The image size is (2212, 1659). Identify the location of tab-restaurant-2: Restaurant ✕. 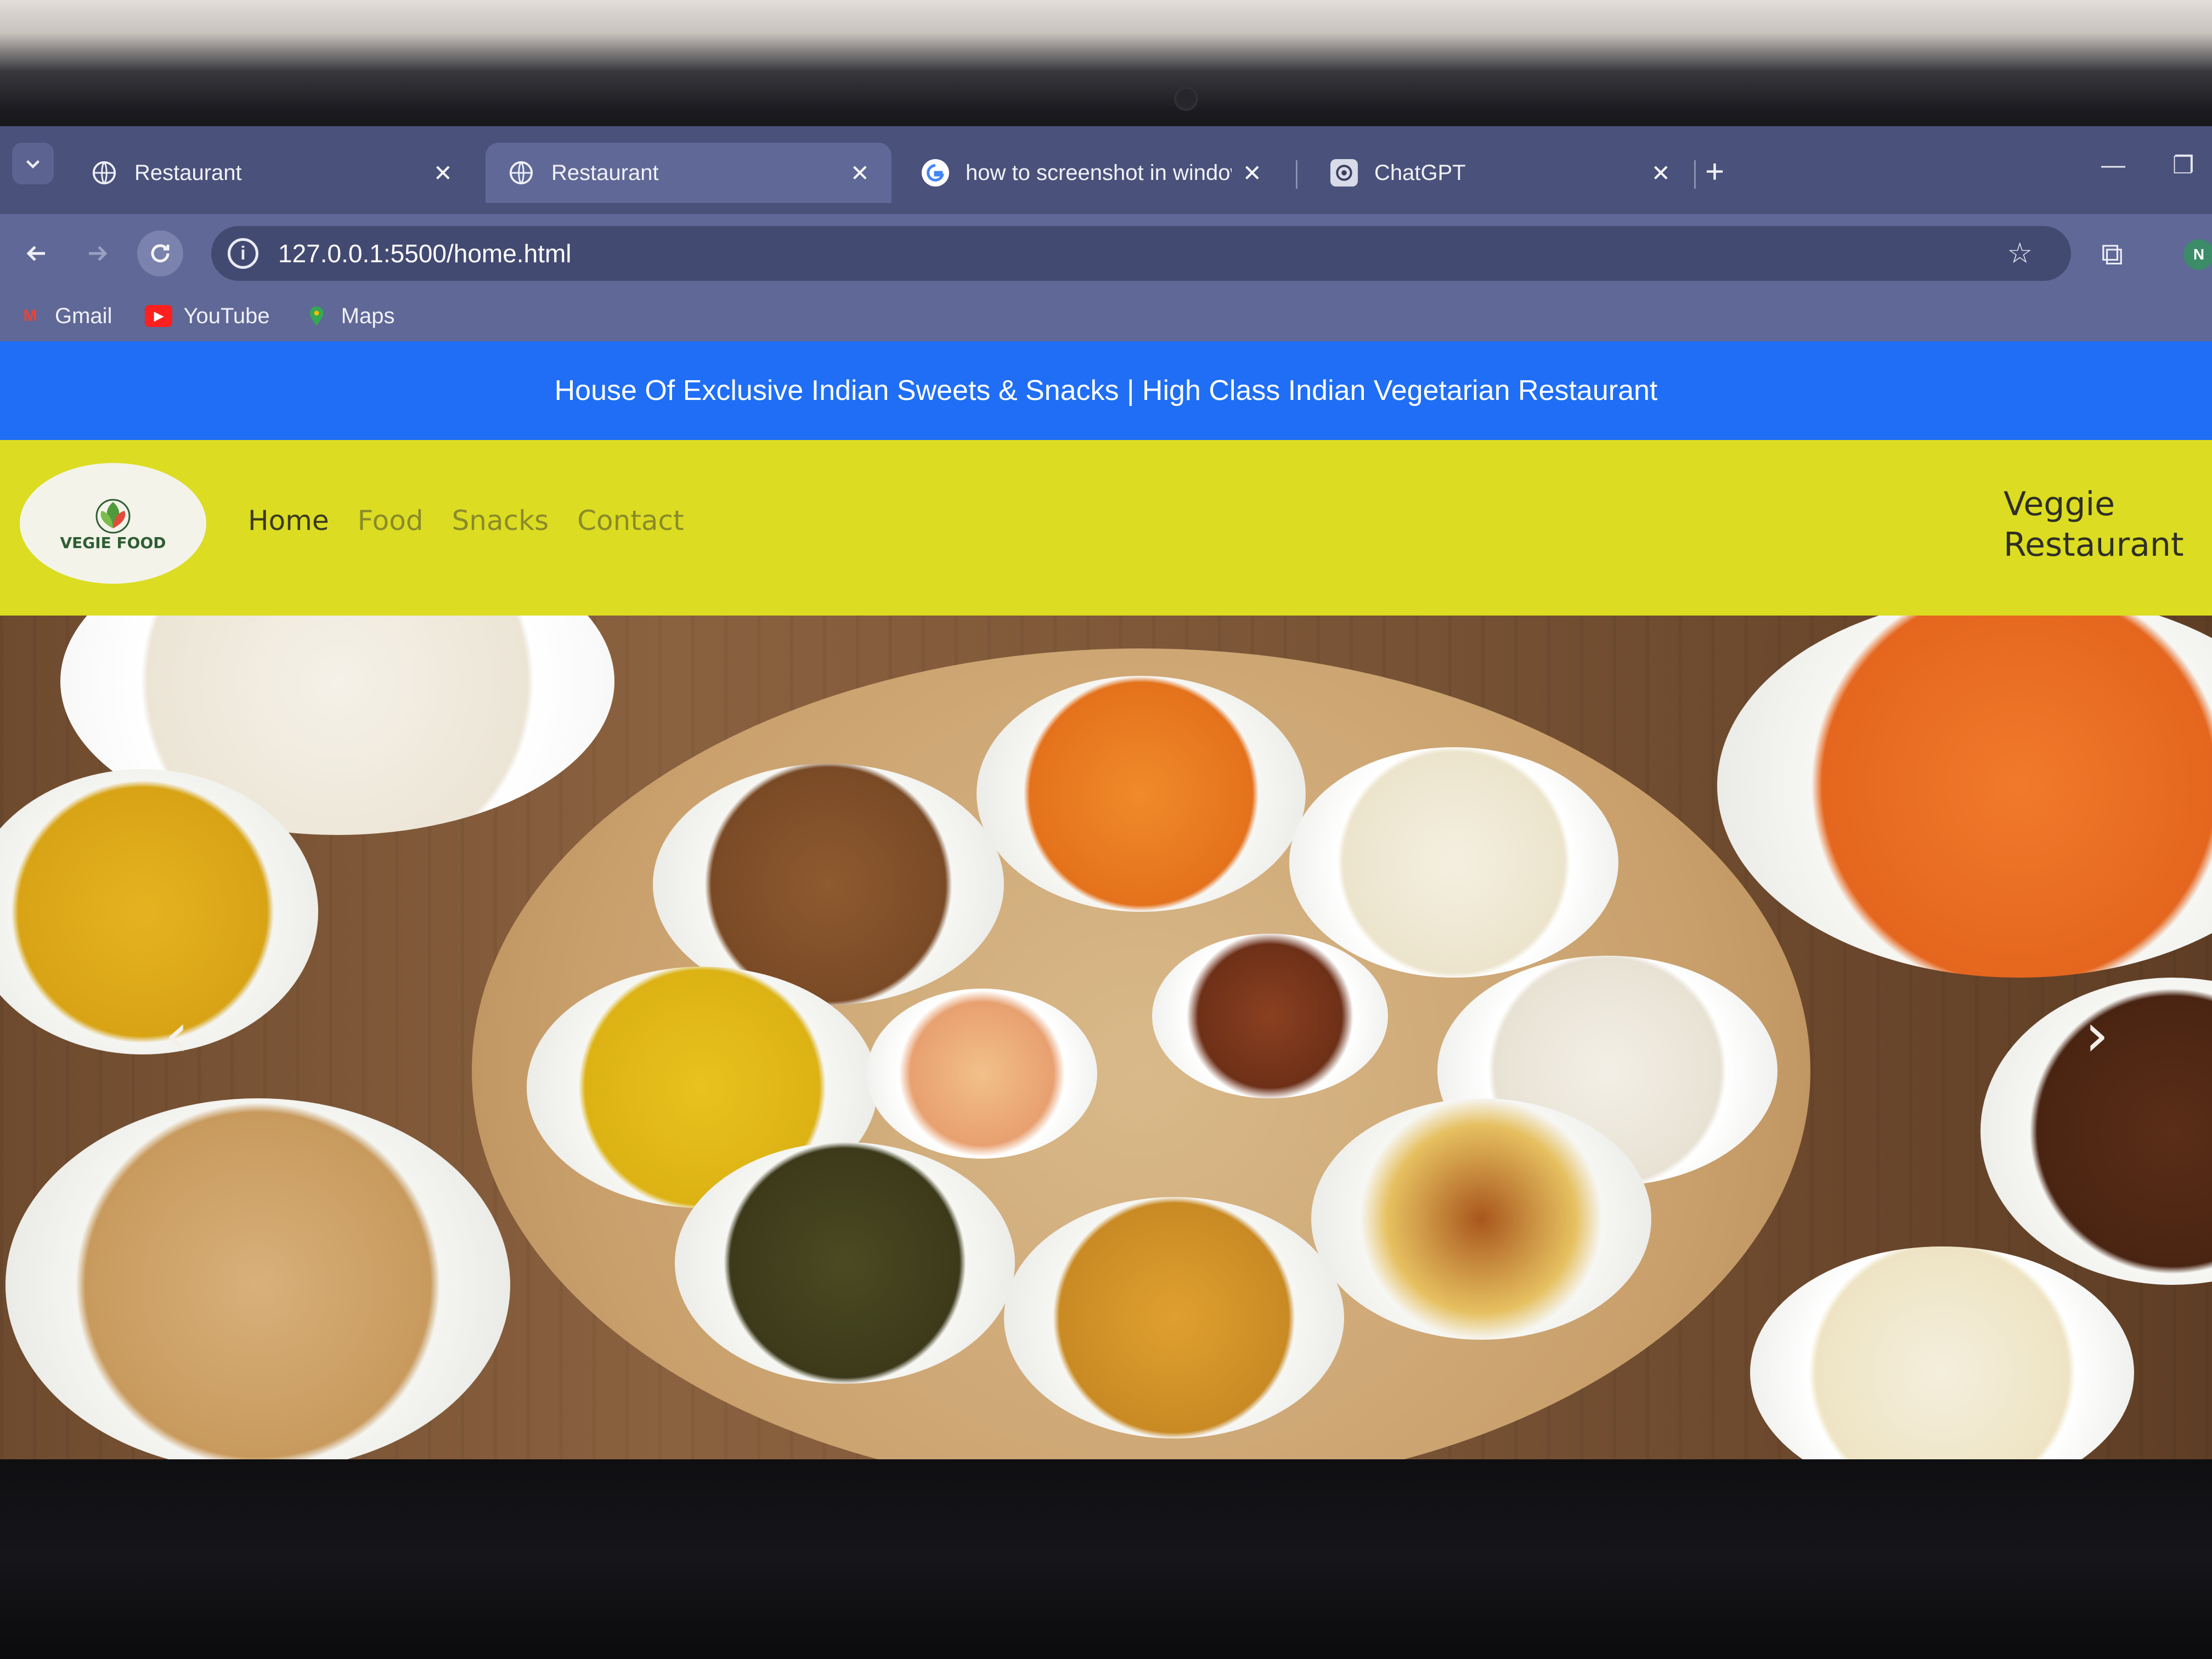
(689, 173).